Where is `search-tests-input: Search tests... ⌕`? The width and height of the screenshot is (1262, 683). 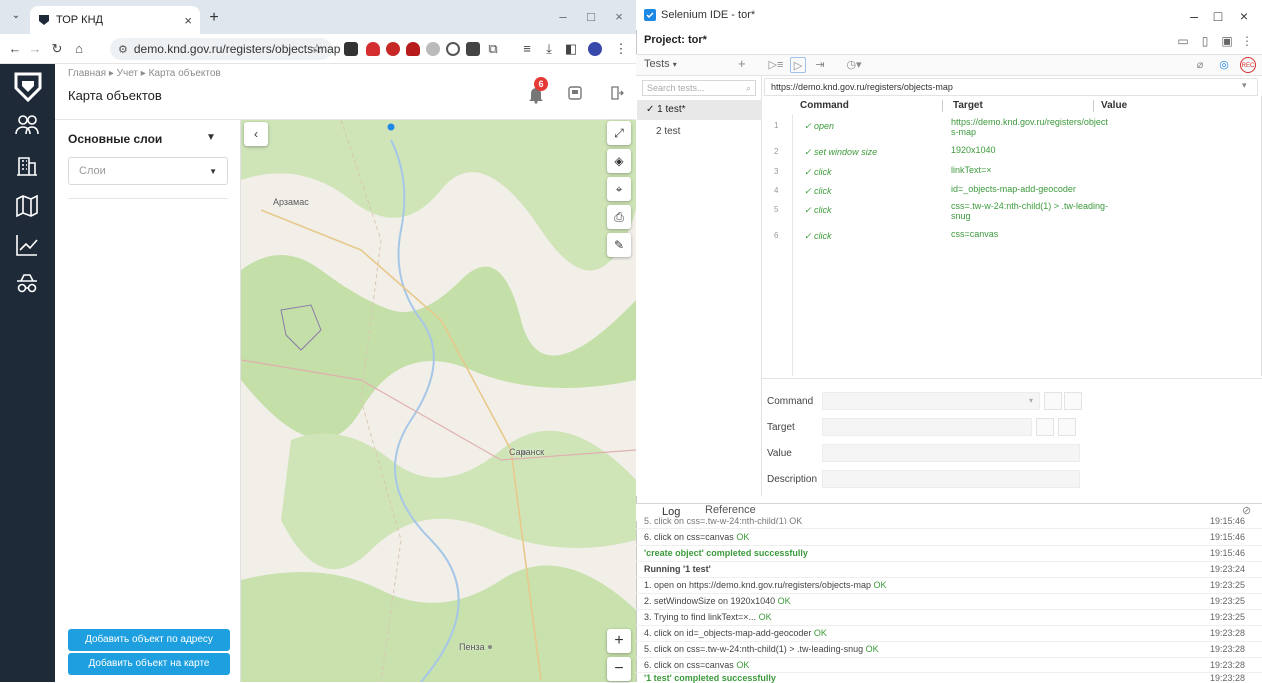 search-tests-input: Search tests... ⌕ is located at coordinates (699, 88).